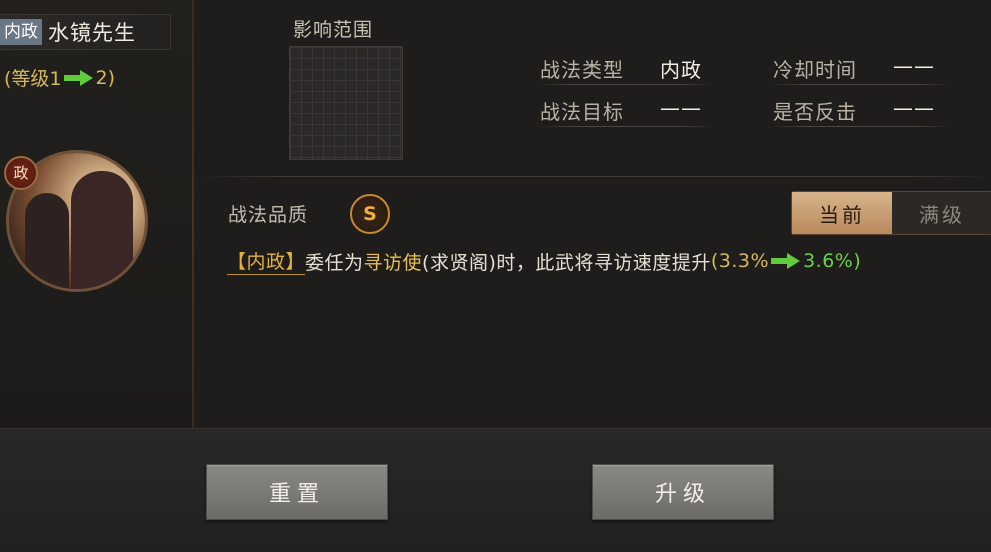  I want to click on attr-value-skill-type: 内政, so click(681, 70).